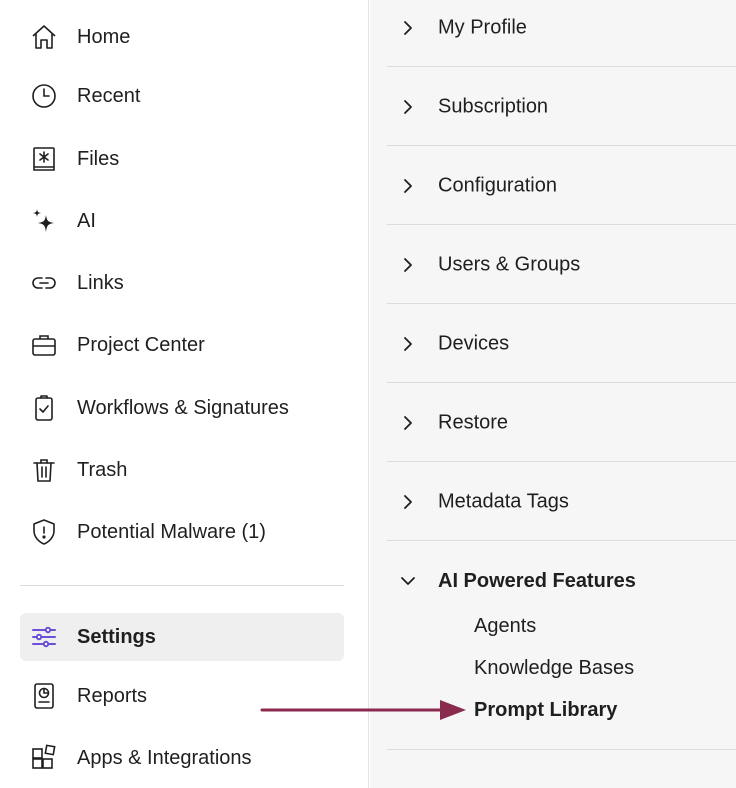 The height and width of the screenshot is (788, 736). Describe the element at coordinates (505, 626) in the screenshot. I see `submenu-item-agents: Agents` at that location.